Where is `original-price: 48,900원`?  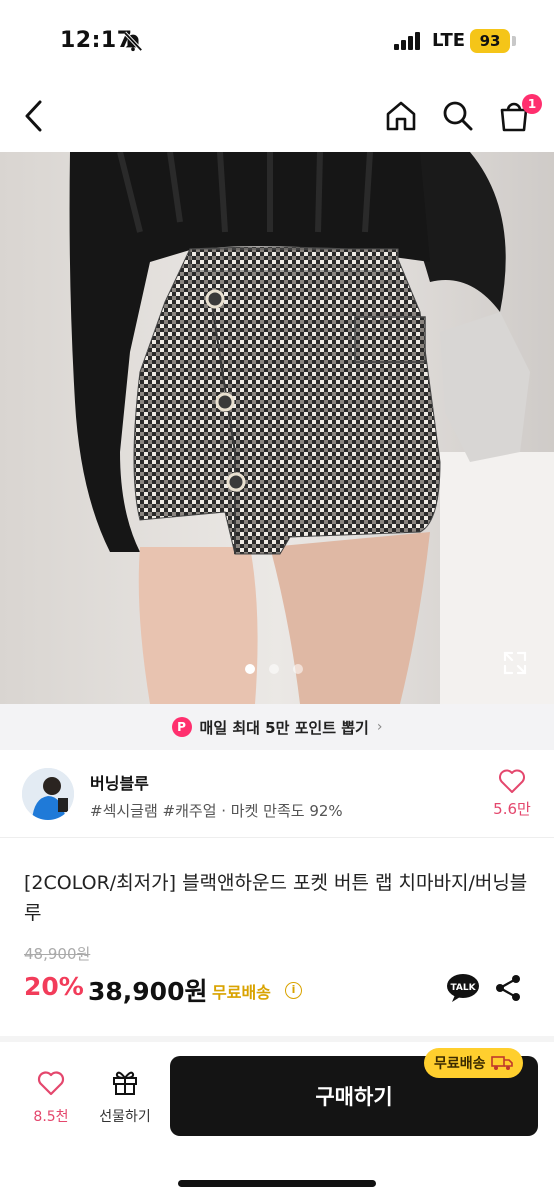
original-price: 48,900원 is located at coordinates (57, 954).